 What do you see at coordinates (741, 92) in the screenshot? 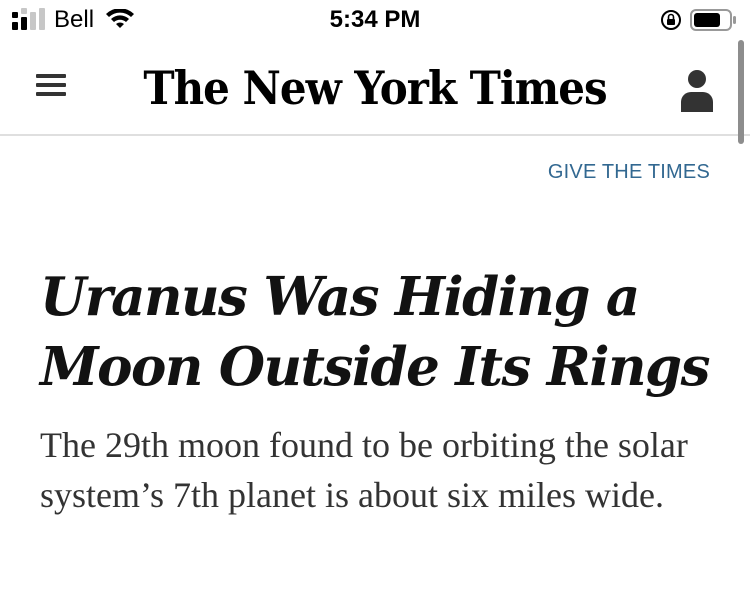
I see `scrollbar-thumb` at bounding box center [741, 92].